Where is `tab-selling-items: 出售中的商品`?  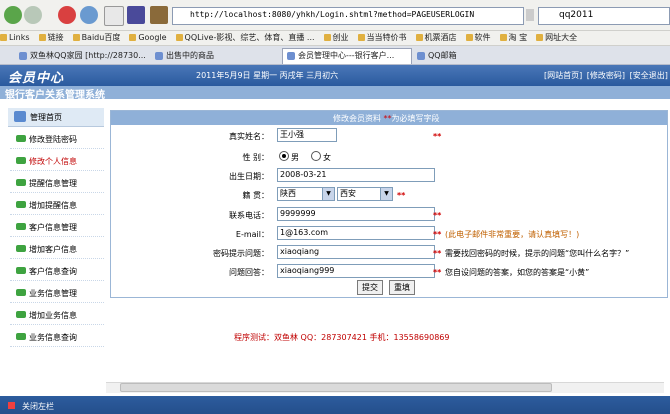 tab-selling-items: 出售中的商品 is located at coordinates (209, 56).